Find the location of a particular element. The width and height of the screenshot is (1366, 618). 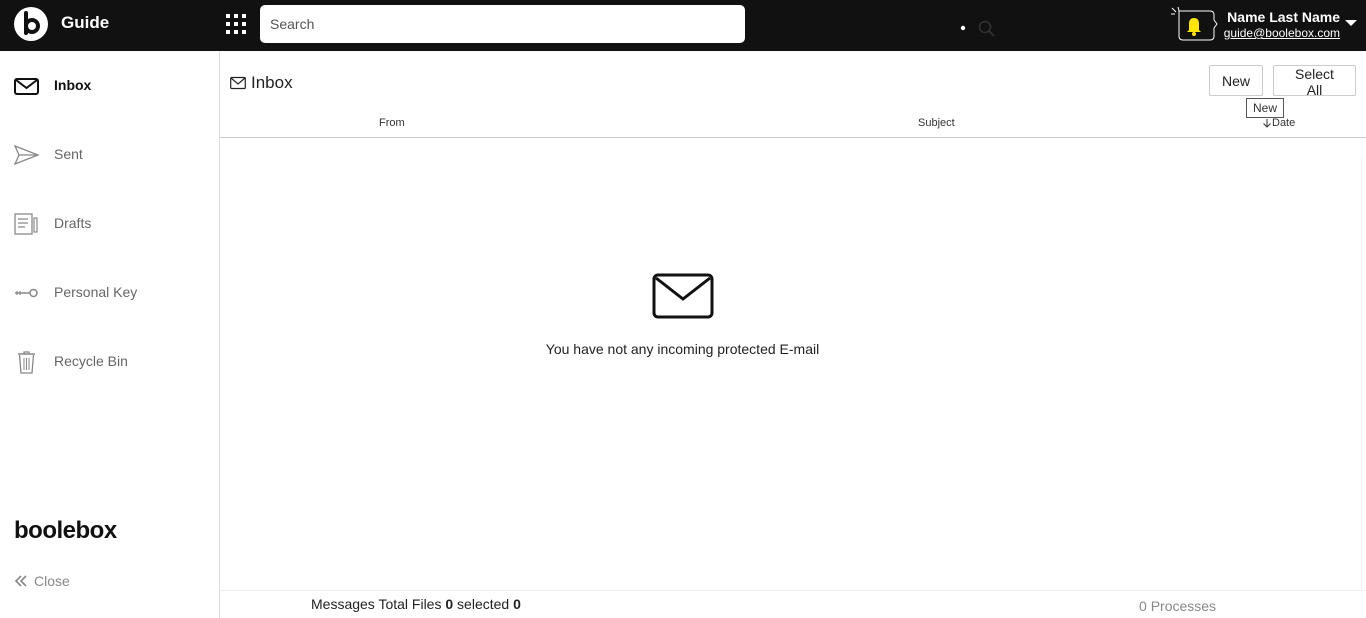

drafts-icon is located at coordinates (26, 224).